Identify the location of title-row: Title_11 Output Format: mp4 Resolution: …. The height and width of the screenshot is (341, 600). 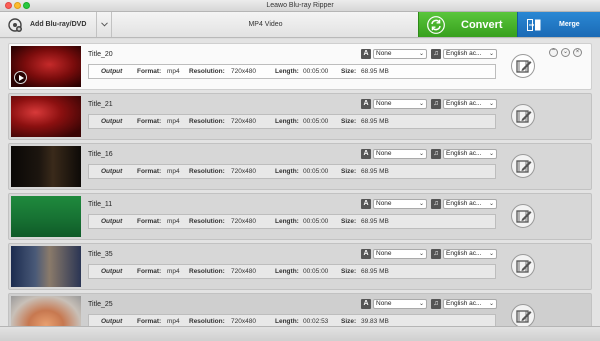
(300, 216).